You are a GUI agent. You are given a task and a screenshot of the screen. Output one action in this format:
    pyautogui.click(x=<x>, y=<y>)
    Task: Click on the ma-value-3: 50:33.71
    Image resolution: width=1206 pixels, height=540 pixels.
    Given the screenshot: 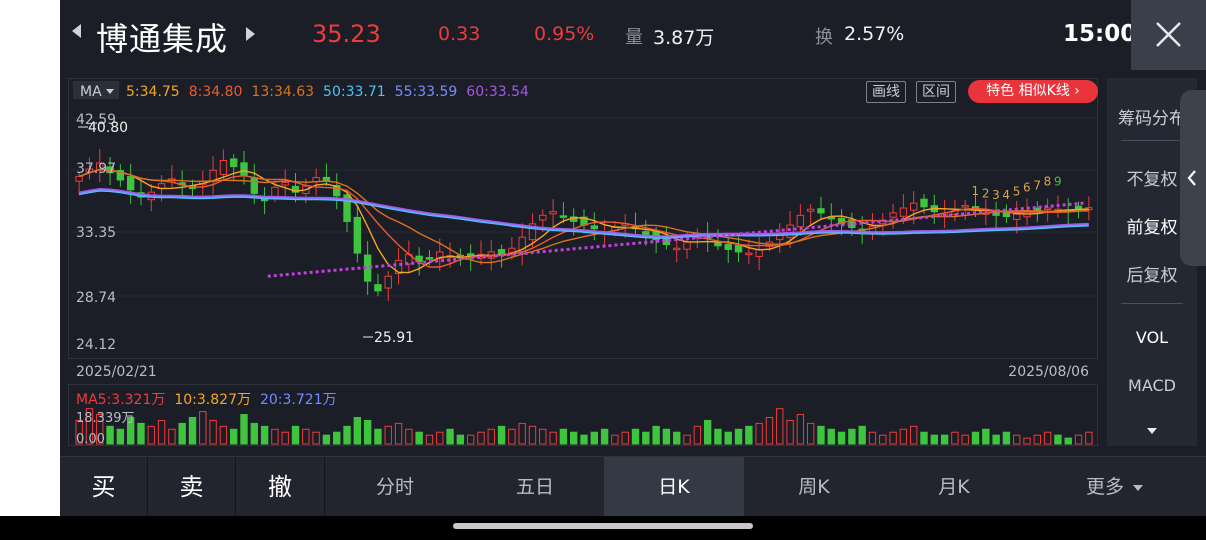 What is the action you would take?
    pyautogui.click(x=354, y=92)
    